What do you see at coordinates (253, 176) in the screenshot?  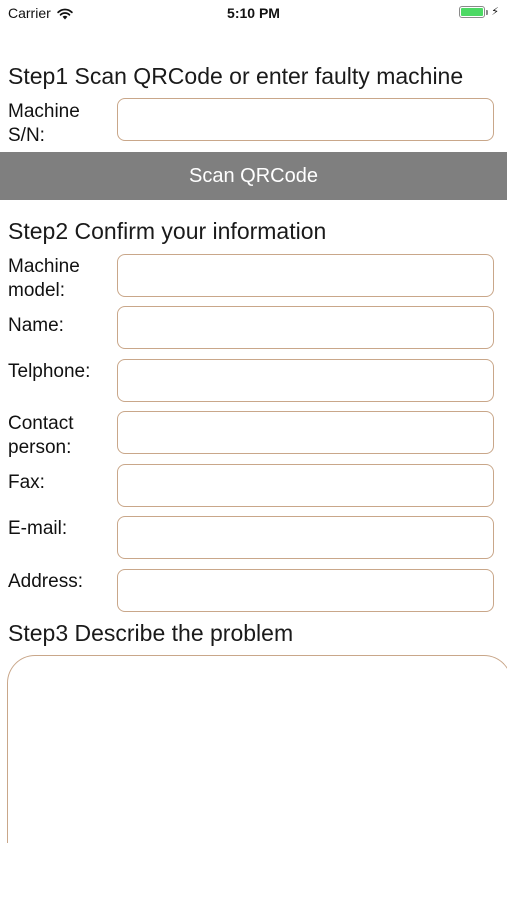 I see `scan-qrcode-button: Scan QRCode` at bounding box center [253, 176].